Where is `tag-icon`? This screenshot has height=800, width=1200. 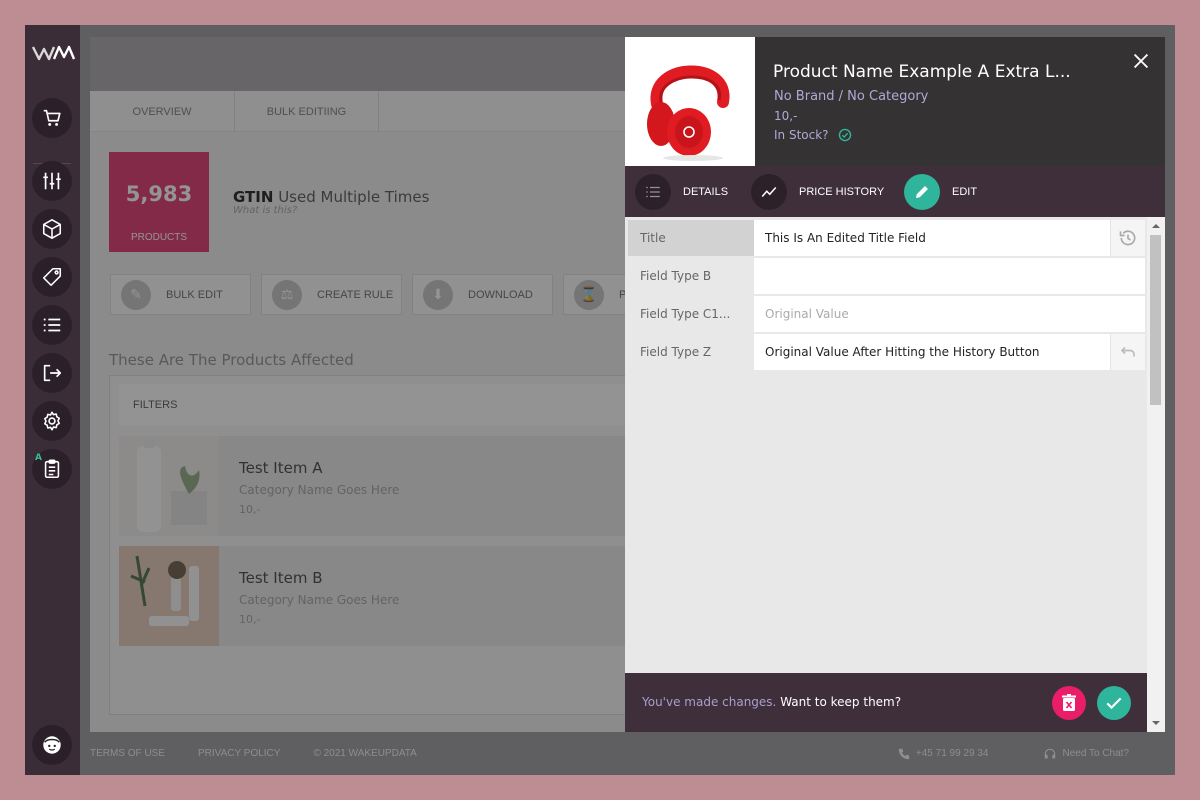 tag-icon is located at coordinates (52, 277).